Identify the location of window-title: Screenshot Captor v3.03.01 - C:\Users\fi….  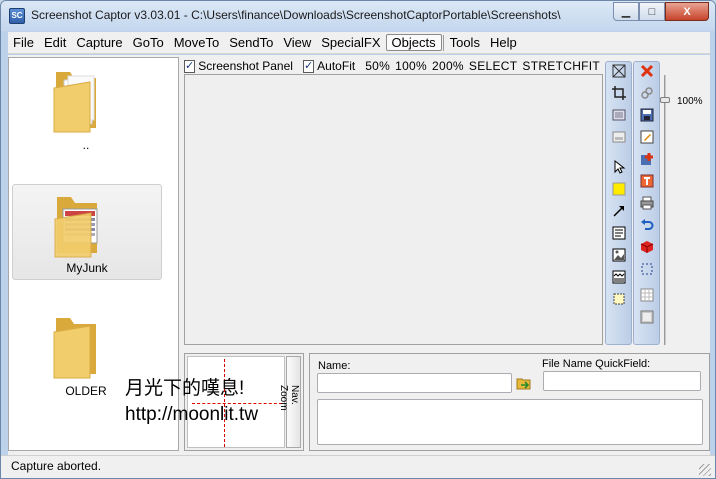
(296, 15).